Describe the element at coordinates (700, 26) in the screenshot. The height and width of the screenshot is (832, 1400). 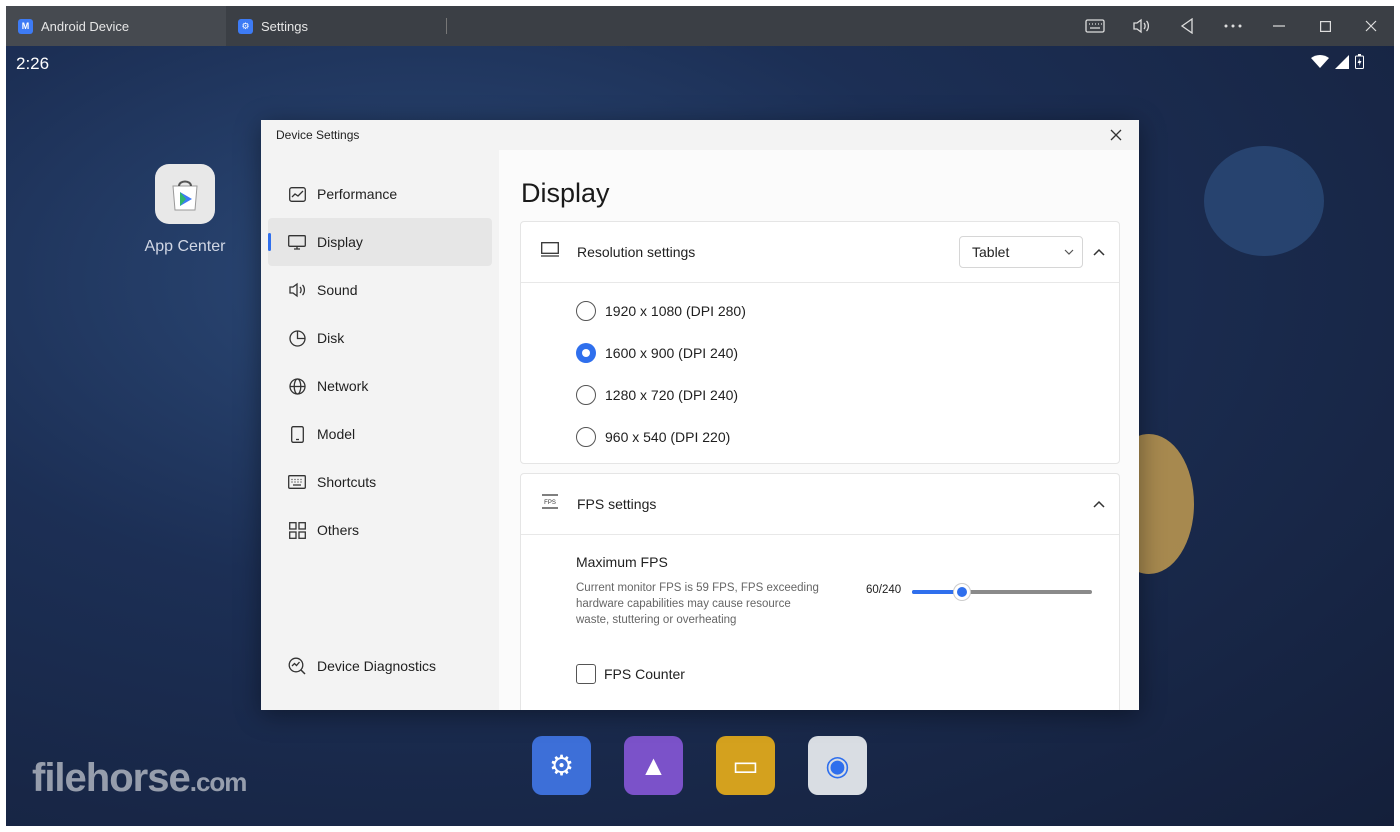
I see `titlebar: M Android Device ⚙ Settings` at that location.